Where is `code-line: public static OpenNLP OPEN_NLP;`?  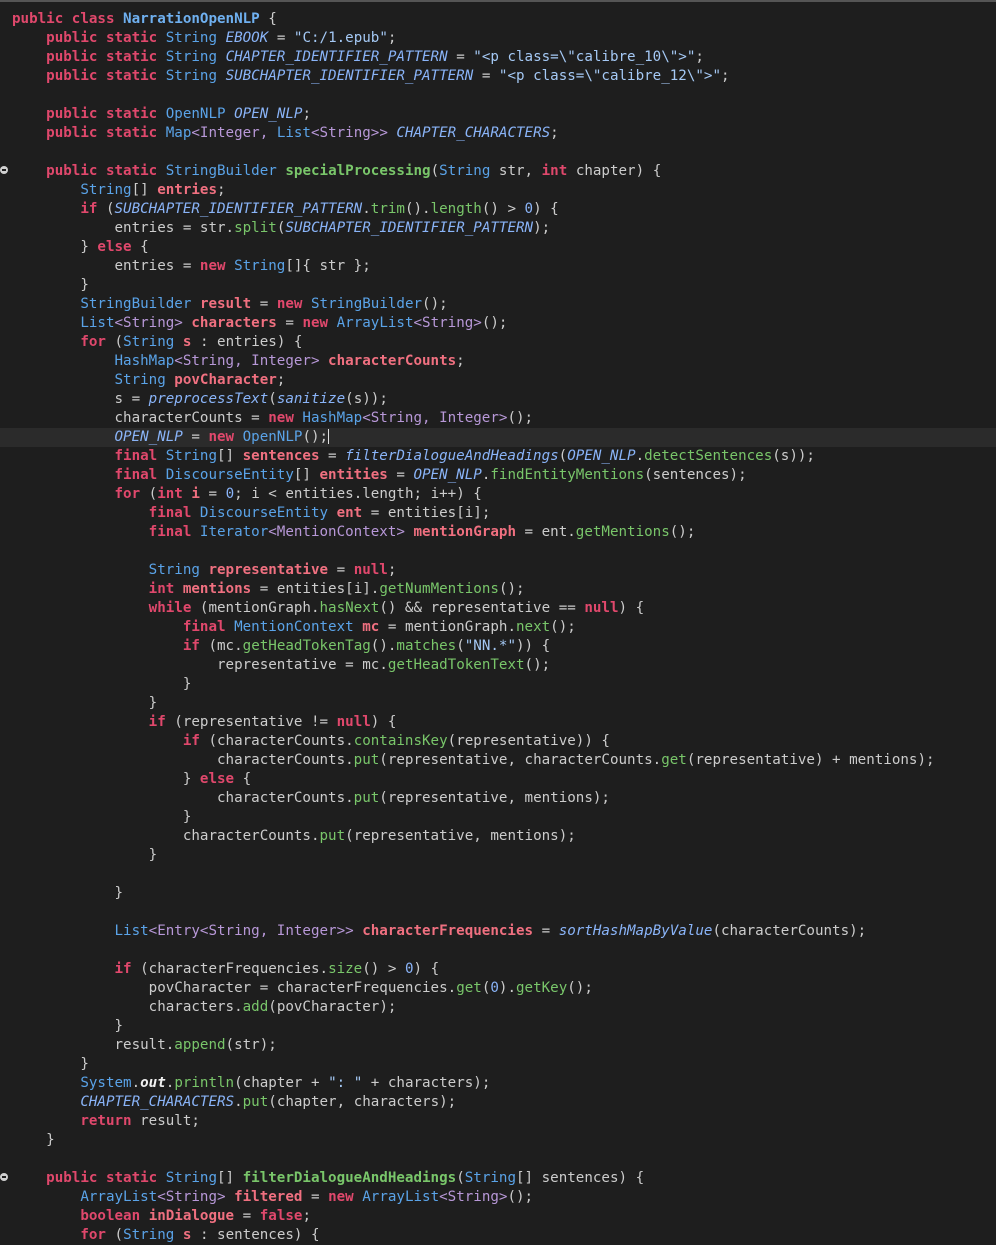 code-line: public static OpenNLP OPEN_NLP; is located at coordinates (498, 114).